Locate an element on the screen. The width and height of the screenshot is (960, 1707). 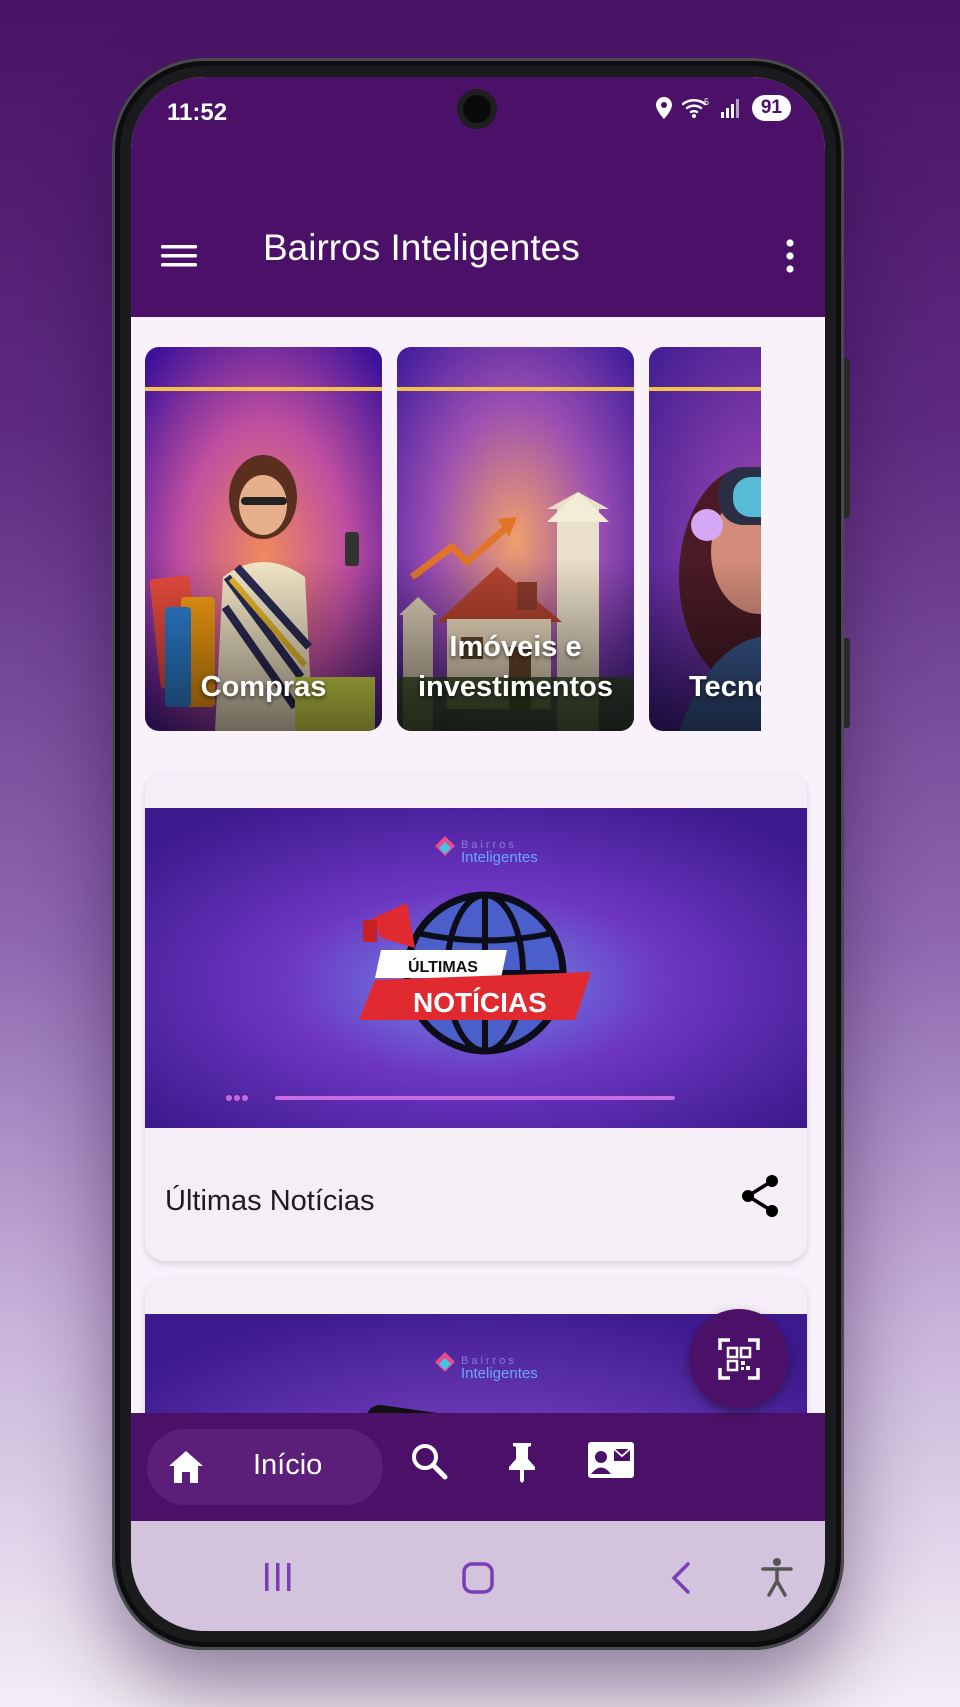
location-icon is located at coordinates (663, 108).